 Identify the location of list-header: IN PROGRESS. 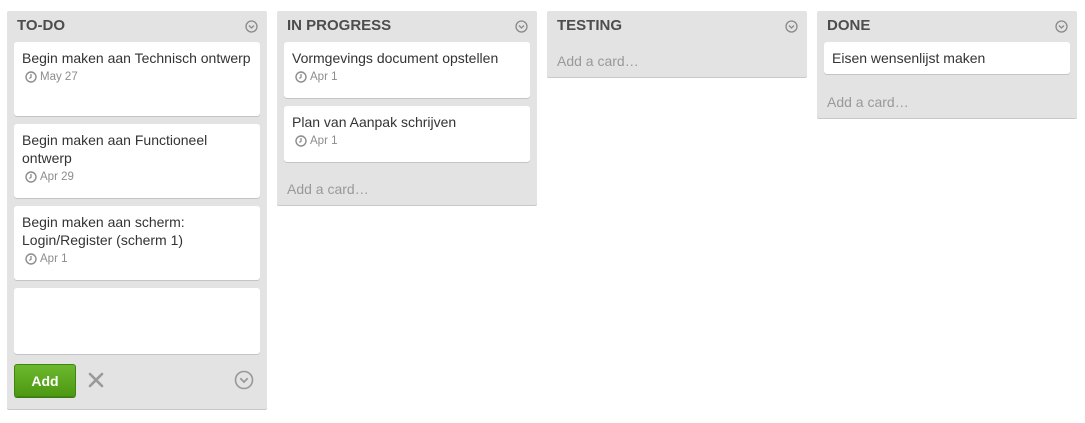
(407, 25).